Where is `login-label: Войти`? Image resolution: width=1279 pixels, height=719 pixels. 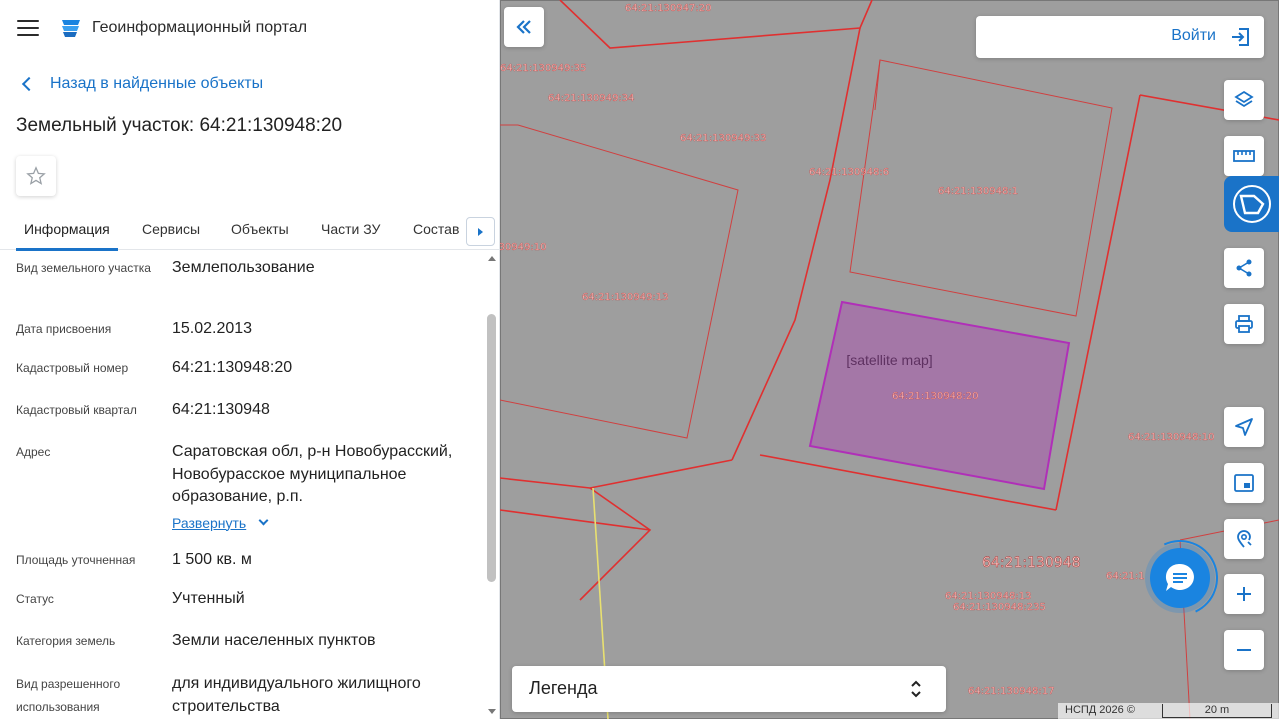 login-label: Войти is located at coordinates (1193, 35).